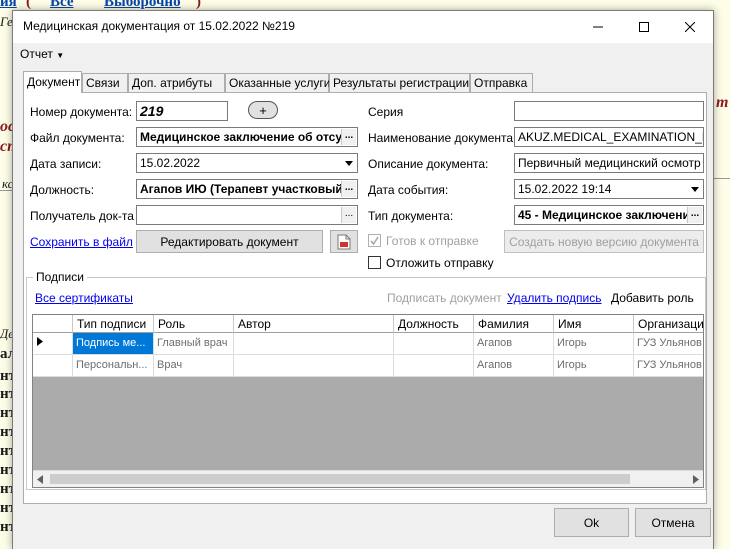  Describe the element at coordinates (591, 522) in the screenshot. I see `ok-button: Ok` at that location.